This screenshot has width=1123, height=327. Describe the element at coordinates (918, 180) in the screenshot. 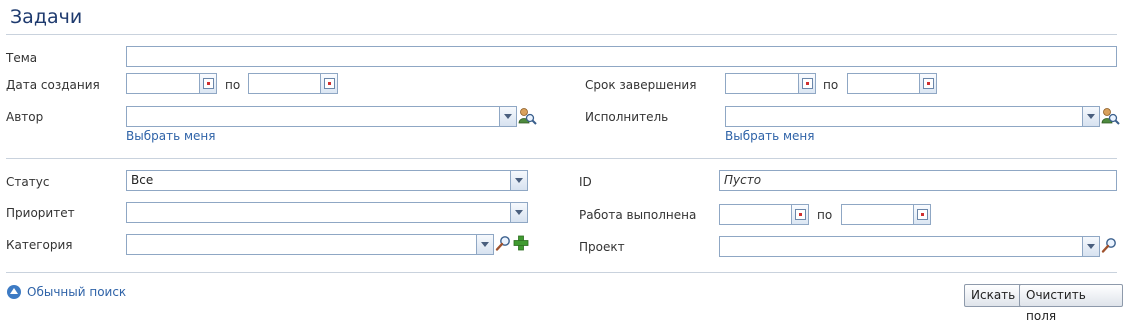

I see `id-input: Пусто` at that location.